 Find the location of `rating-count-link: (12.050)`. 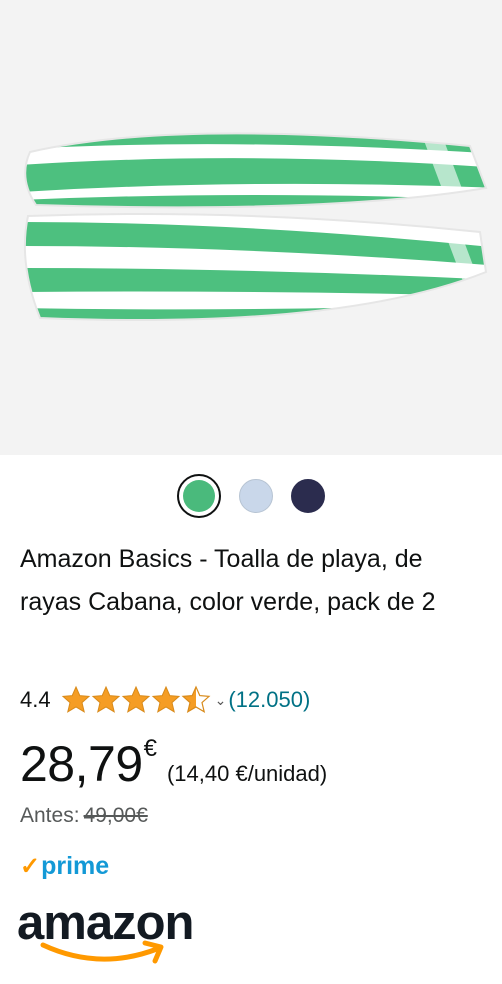

rating-count-link: (12.050) is located at coordinates (269, 700).